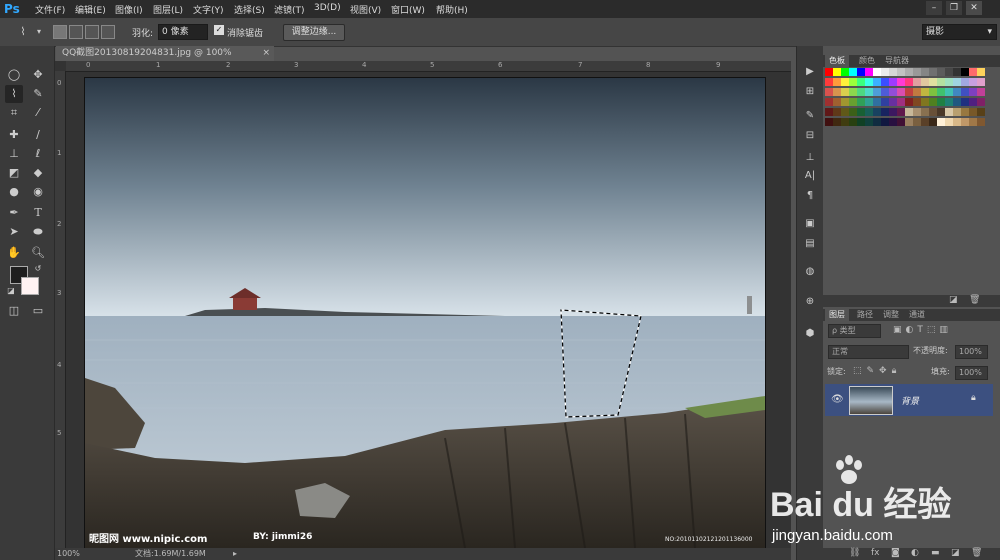  Describe the element at coordinates (452, 9) in the screenshot. I see `menu-help: 帮助(H)` at that location.